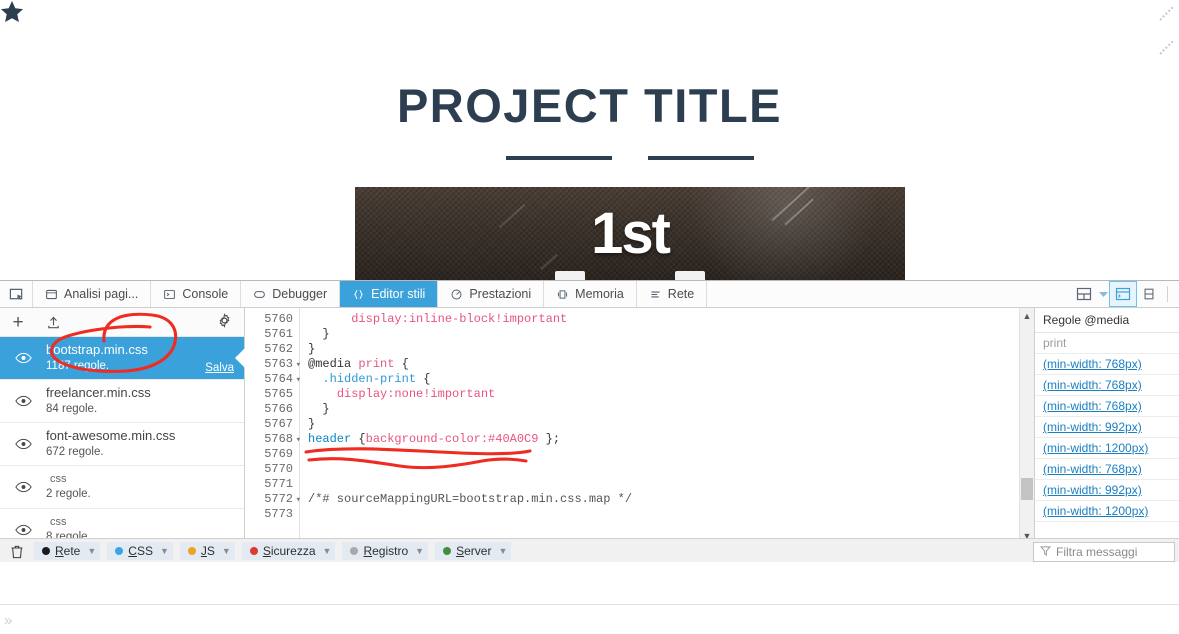 This screenshot has width=1179, height=634. Describe the element at coordinates (630, 233) in the screenshot. I see `portfolio-banner-image: 1st` at that location.